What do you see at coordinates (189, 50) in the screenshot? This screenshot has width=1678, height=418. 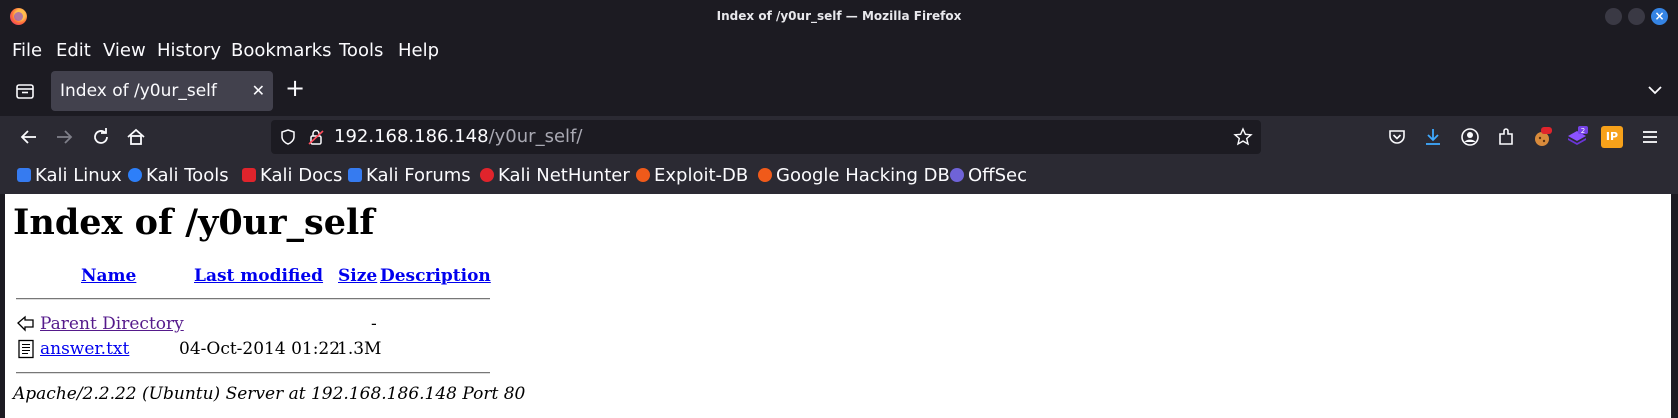 I see `menu-history: History` at bounding box center [189, 50].